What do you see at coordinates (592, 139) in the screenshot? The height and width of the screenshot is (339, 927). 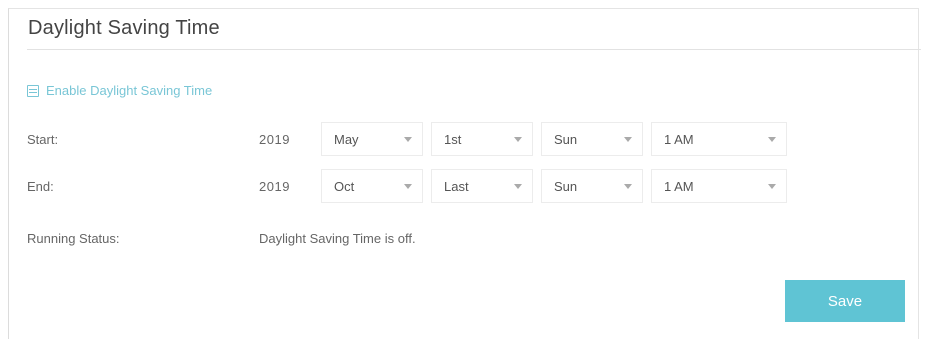 I see `start-day-select: Sun` at bounding box center [592, 139].